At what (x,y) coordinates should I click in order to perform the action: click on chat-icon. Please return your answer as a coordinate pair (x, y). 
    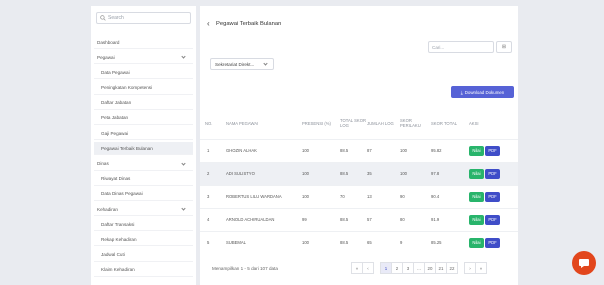
    Looking at the image, I should click on (584, 263).